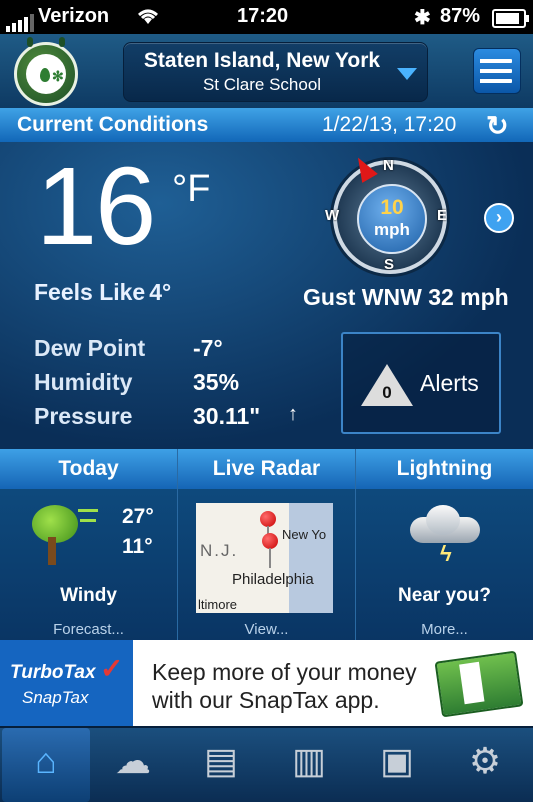 This screenshot has height=802, width=533. What do you see at coordinates (446, 534) in the screenshot?
I see `lightning-cloud-icon: ϟ` at bounding box center [446, 534].